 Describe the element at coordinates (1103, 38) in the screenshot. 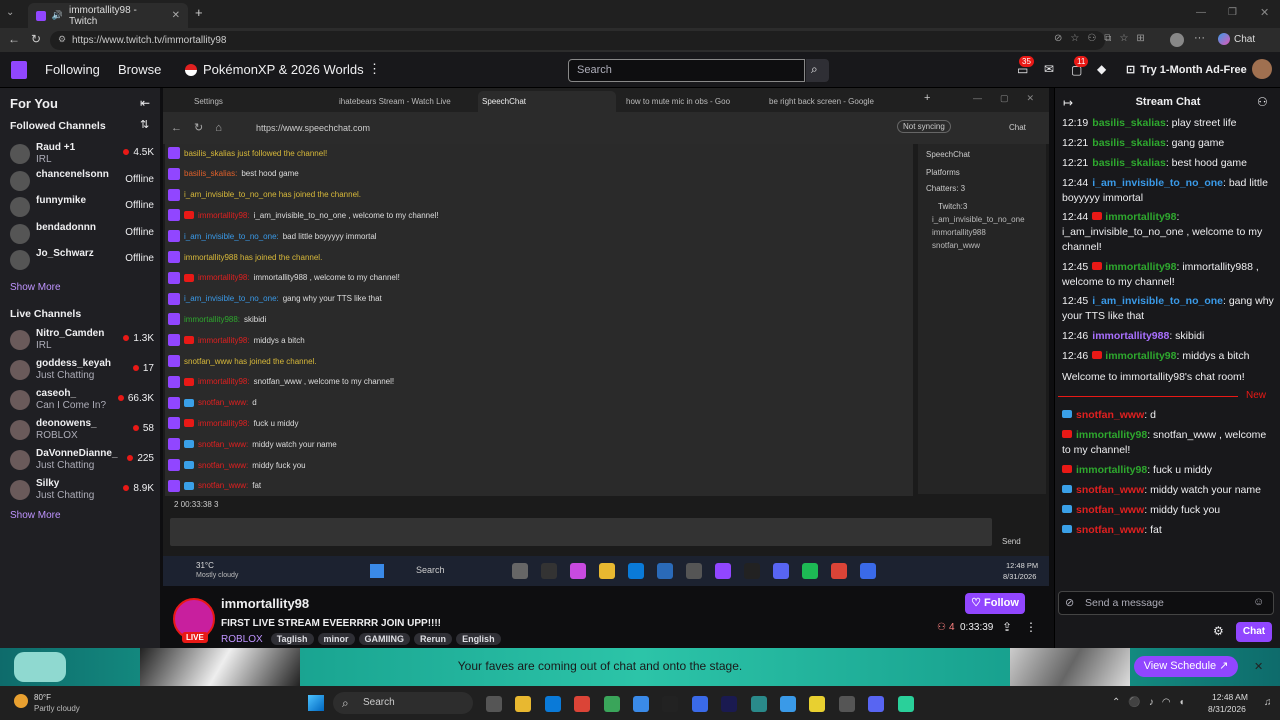

I see `toolbar-icons: ⊘☆⚇⧉☆⊞` at that location.